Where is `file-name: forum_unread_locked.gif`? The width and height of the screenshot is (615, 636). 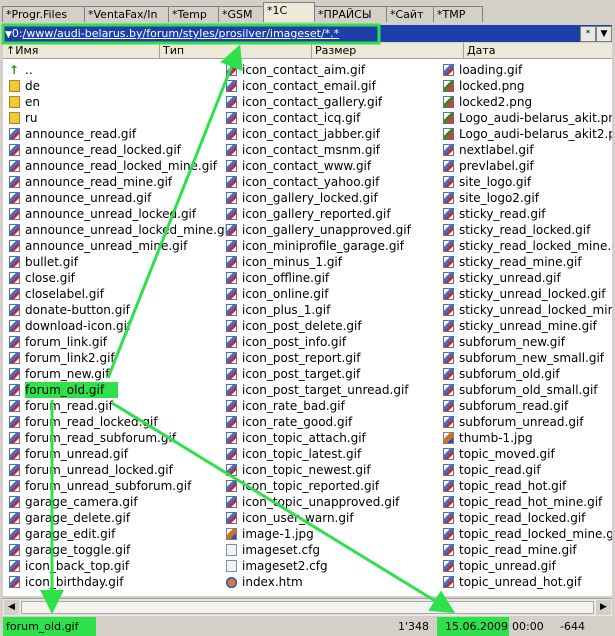
file-name: forum_unread_locked.gif is located at coordinates (99, 470).